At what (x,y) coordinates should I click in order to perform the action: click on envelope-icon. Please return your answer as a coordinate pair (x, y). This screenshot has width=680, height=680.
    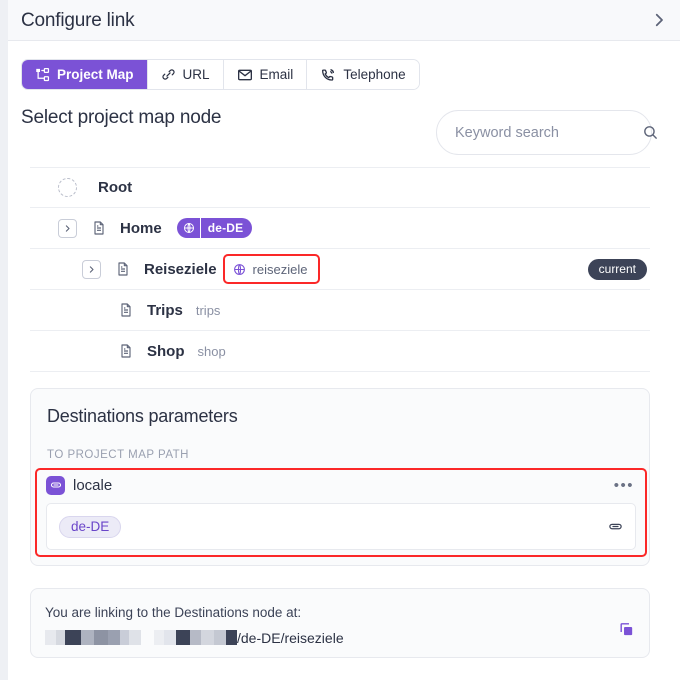
    Looking at the image, I should click on (245, 75).